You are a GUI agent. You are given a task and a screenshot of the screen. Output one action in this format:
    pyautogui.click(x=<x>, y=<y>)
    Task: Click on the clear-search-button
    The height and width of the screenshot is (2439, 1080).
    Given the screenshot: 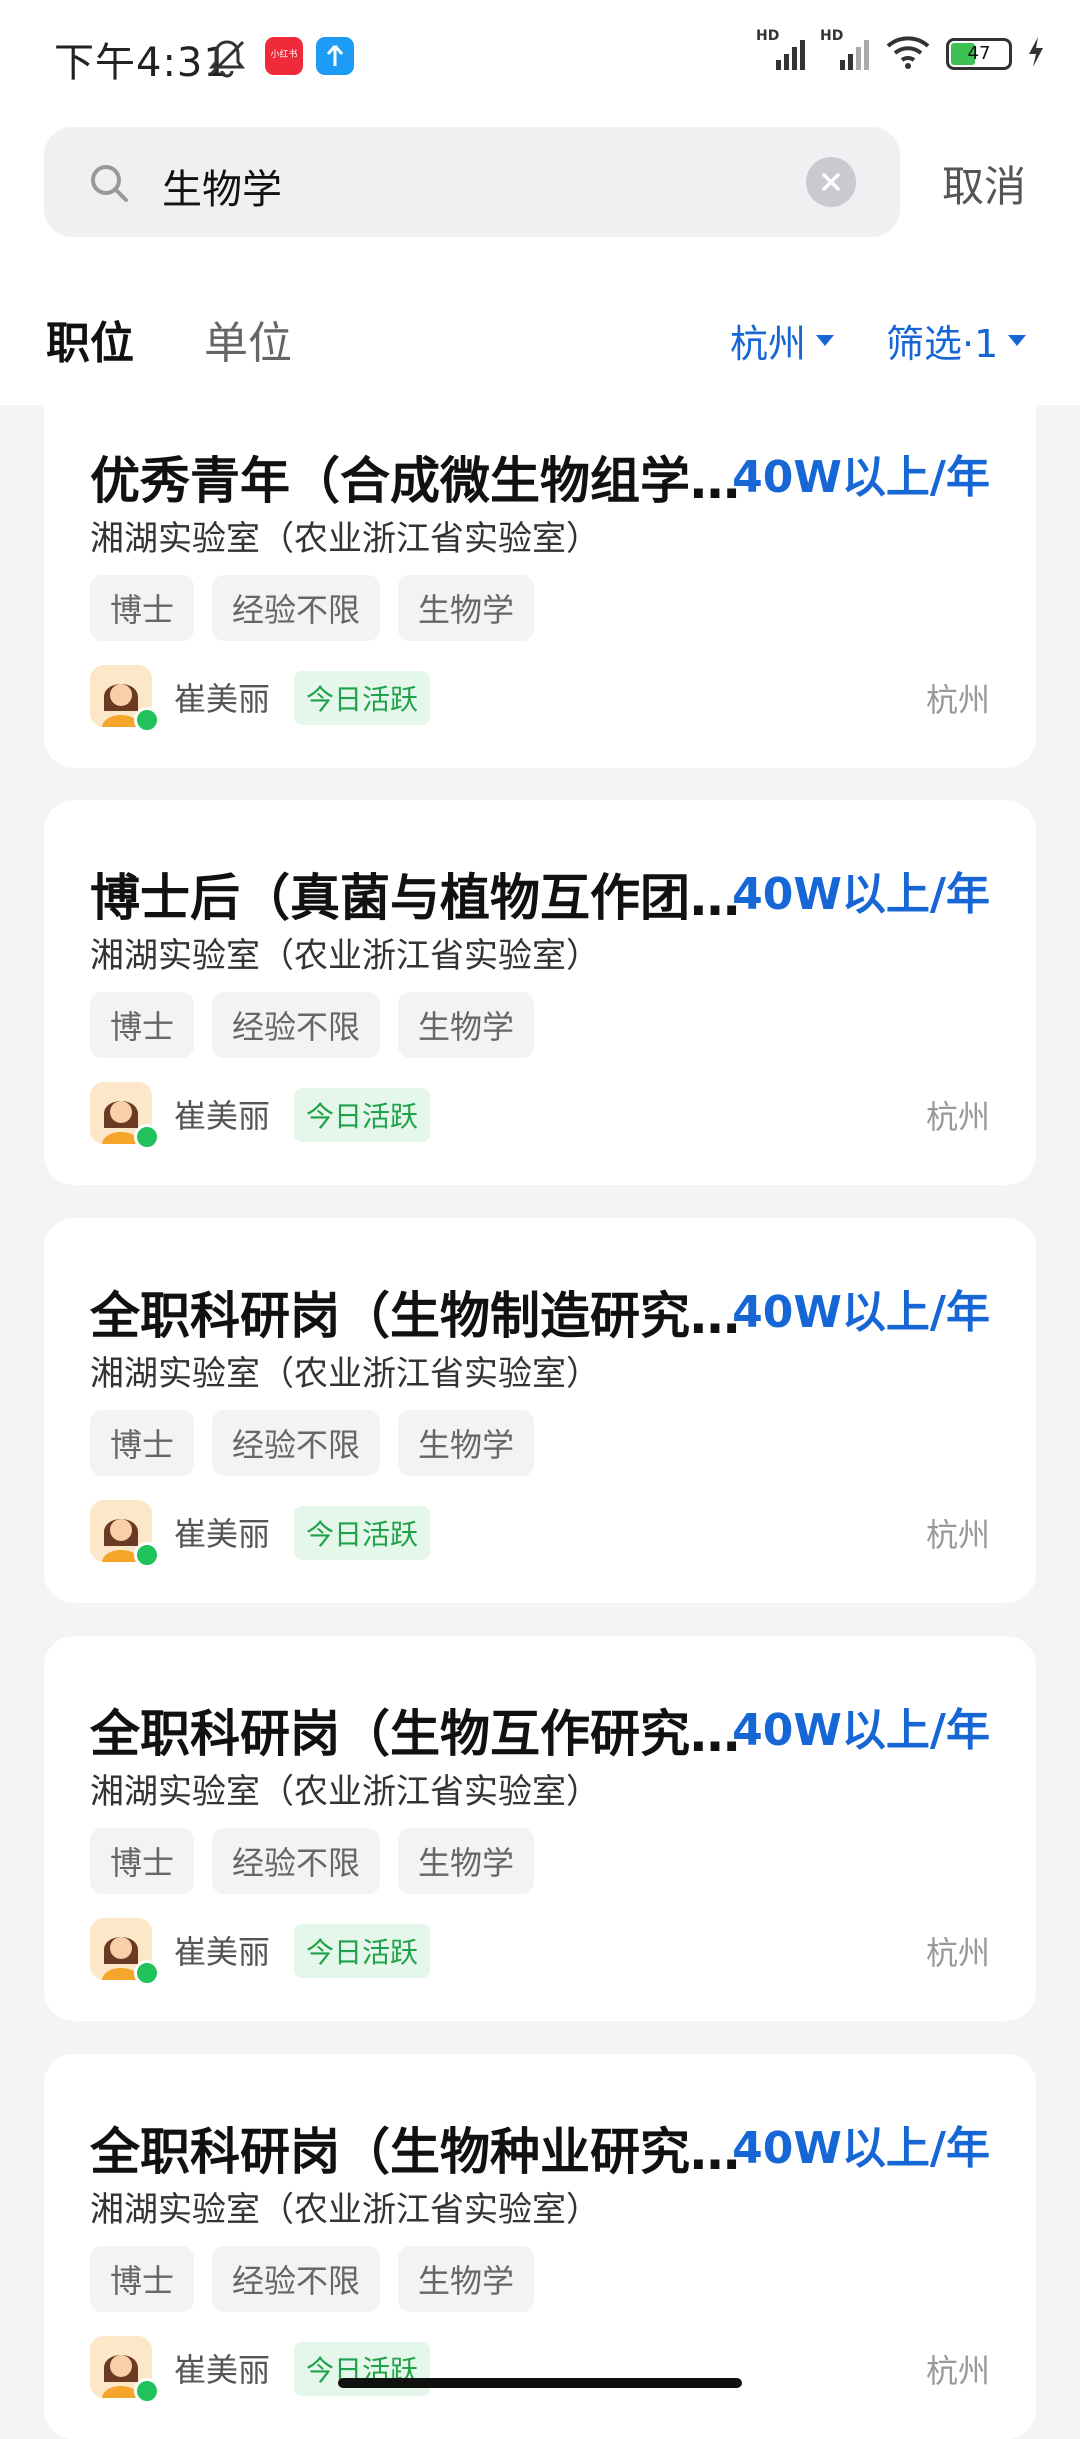 What is the action you would take?
    pyautogui.click(x=831, y=182)
    